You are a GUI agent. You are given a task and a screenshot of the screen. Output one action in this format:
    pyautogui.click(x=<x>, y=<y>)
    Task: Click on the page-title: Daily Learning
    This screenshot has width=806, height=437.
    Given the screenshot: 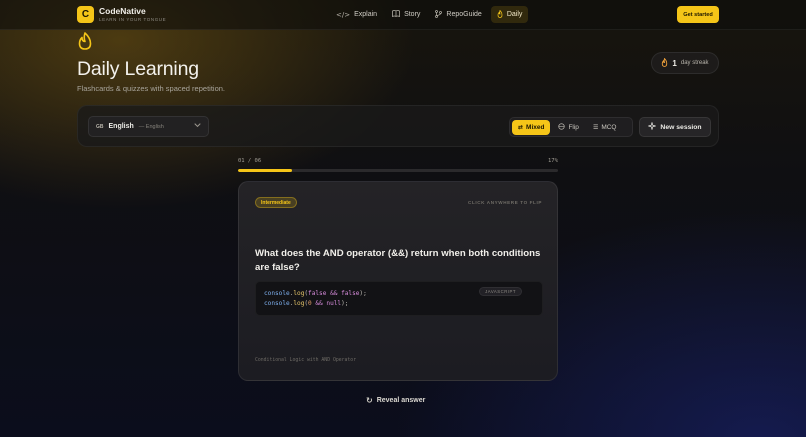 What is the action you would take?
    pyautogui.click(x=138, y=69)
    